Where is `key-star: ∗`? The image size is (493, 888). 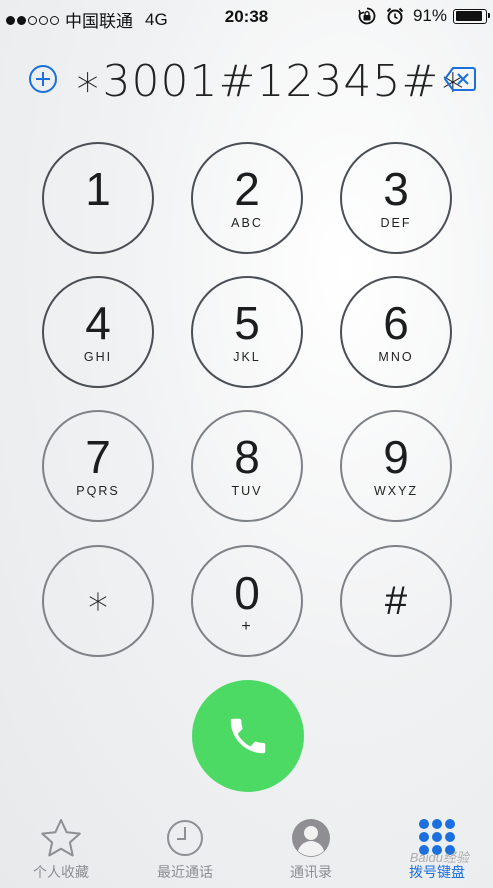 key-star: ∗ is located at coordinates (98, 601).